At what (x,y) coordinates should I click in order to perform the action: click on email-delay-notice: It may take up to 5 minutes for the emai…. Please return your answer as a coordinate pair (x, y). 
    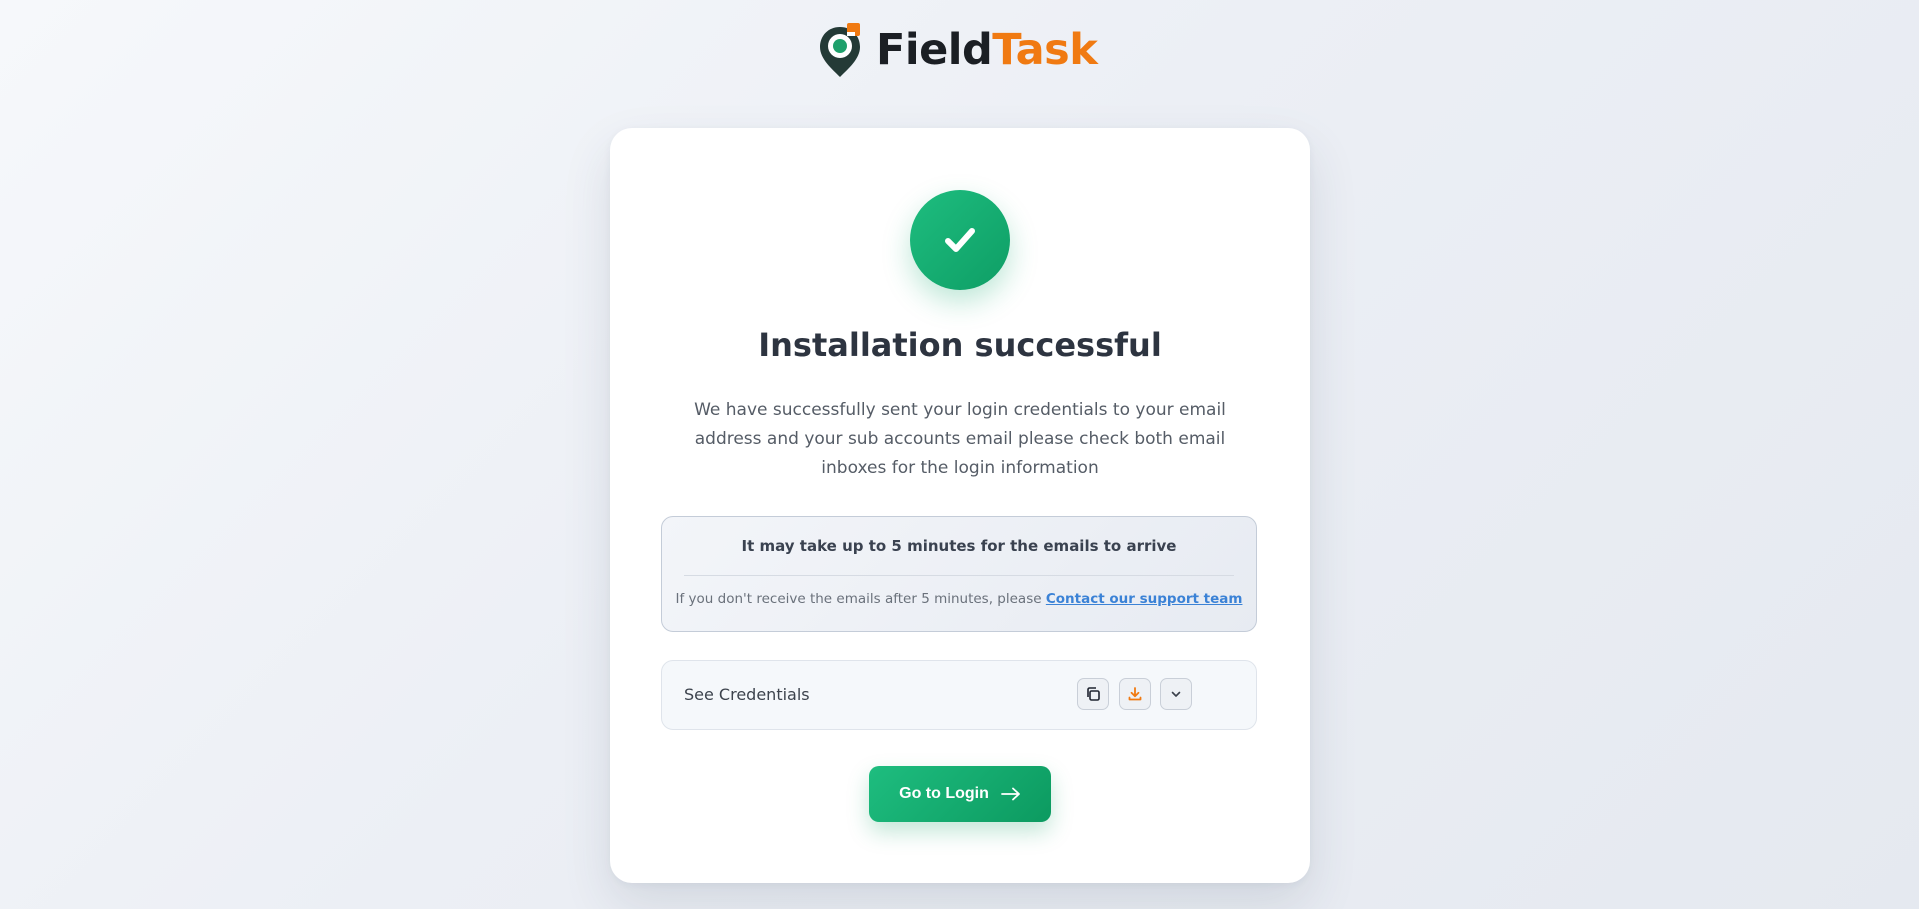
    Looking at the image, I should click on (959, 574).